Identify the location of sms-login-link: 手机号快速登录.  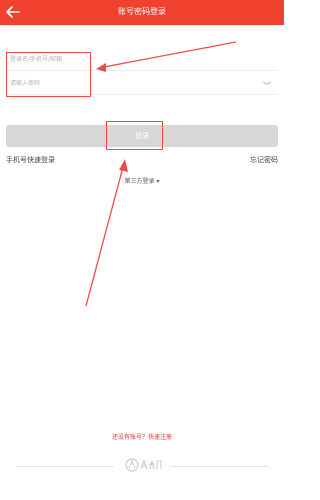
(30, 160).